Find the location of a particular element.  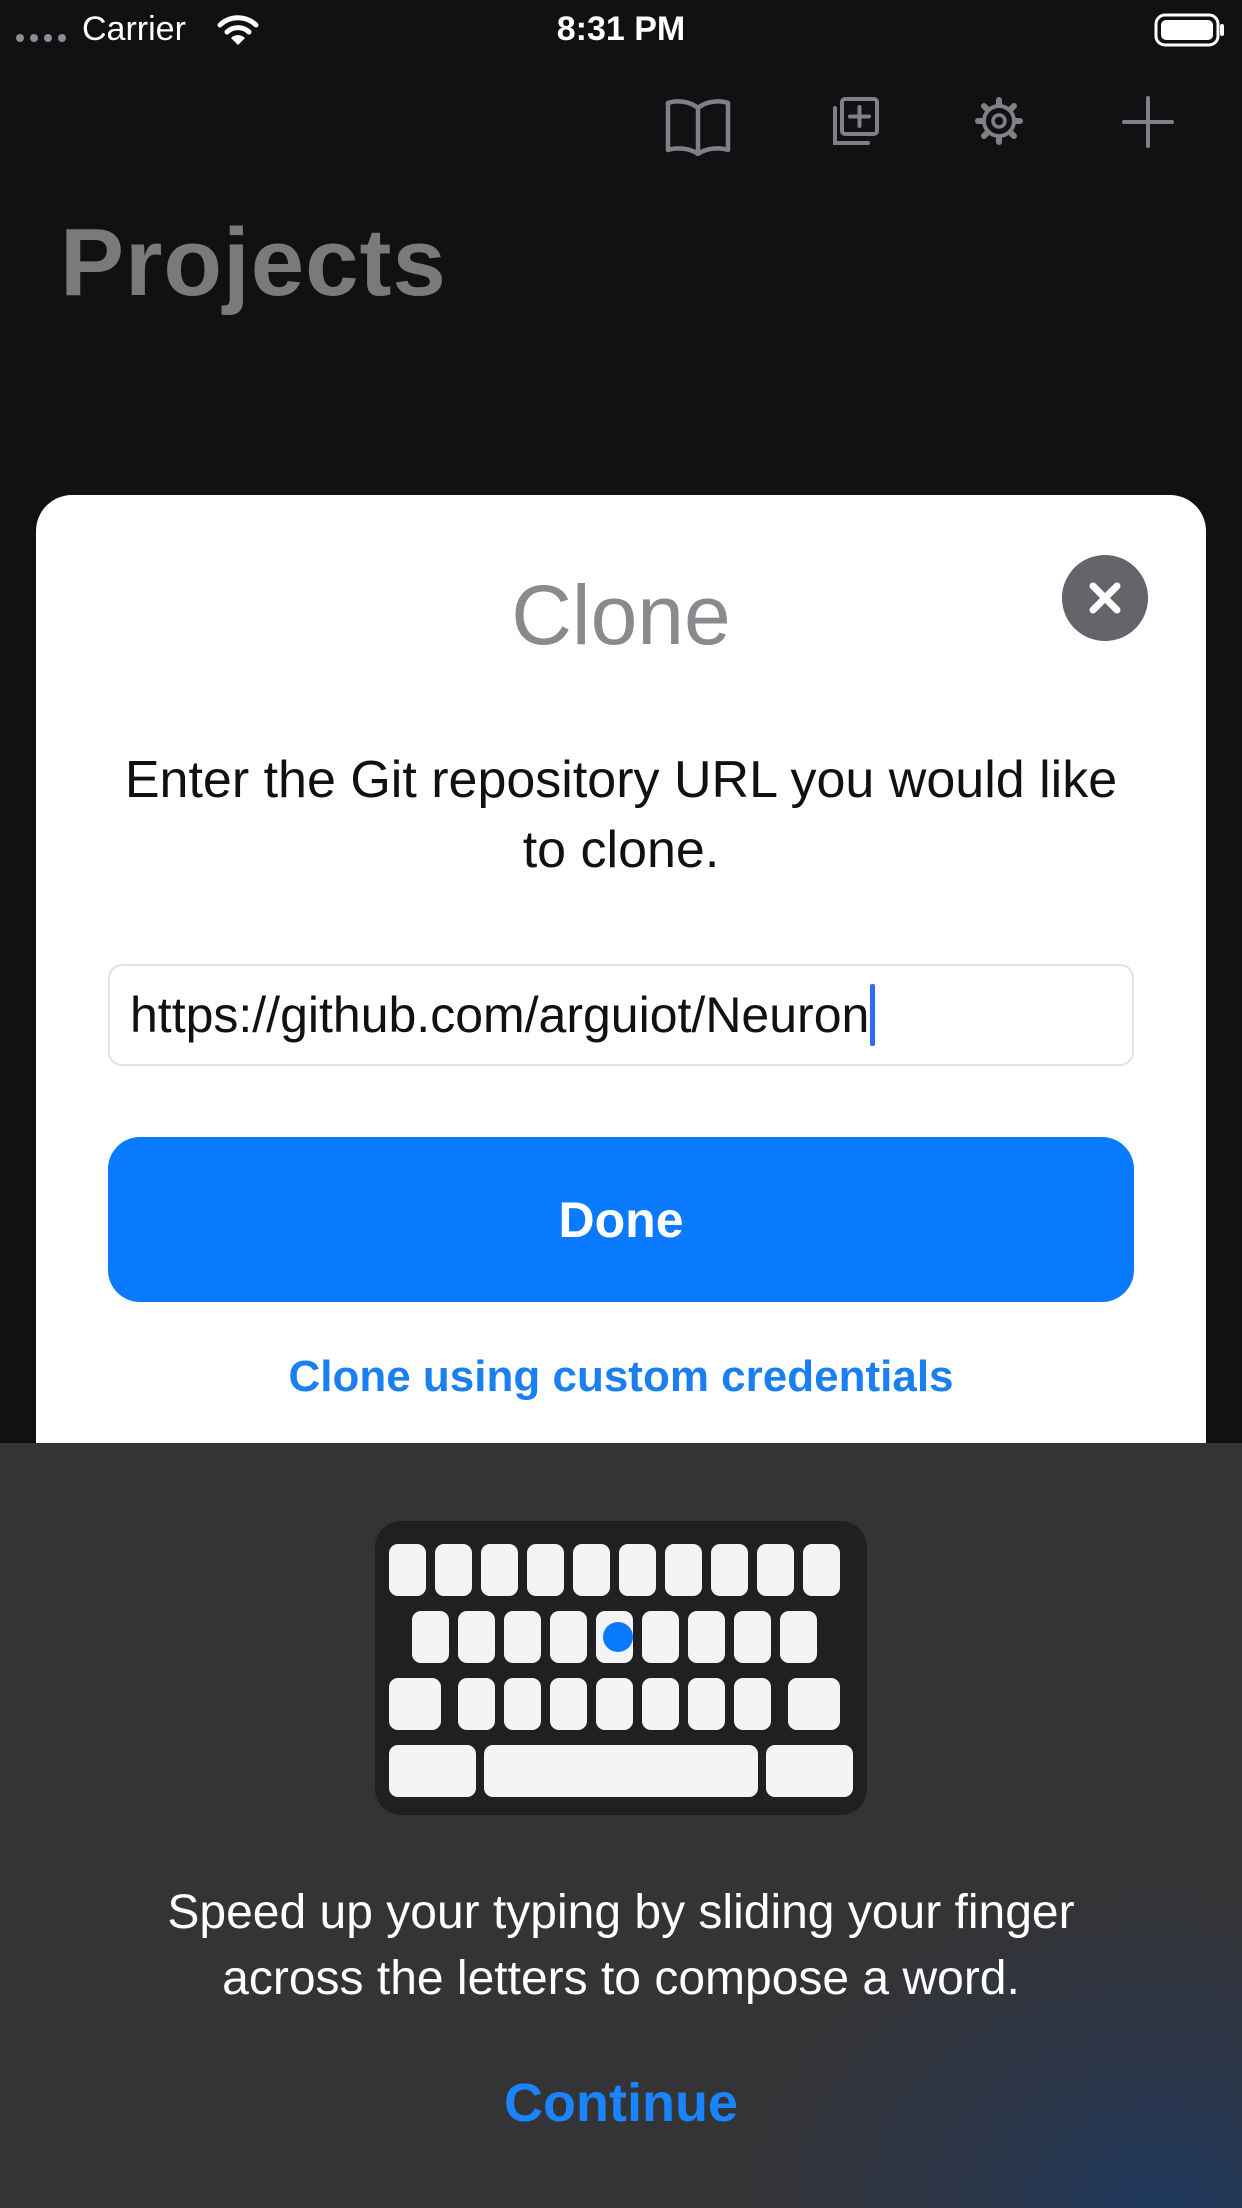

status-time: 8:31 PM is located at coordinates (621, 29).